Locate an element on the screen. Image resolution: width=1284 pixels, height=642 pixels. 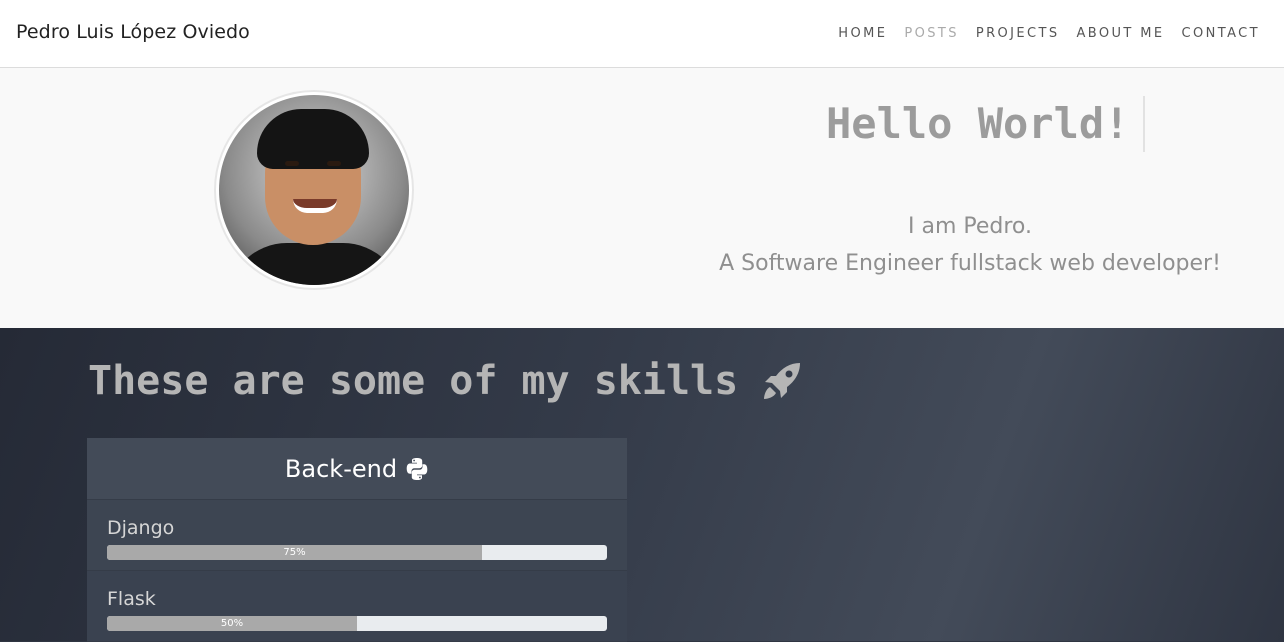
python-icon is located at coordinates (417, 468).